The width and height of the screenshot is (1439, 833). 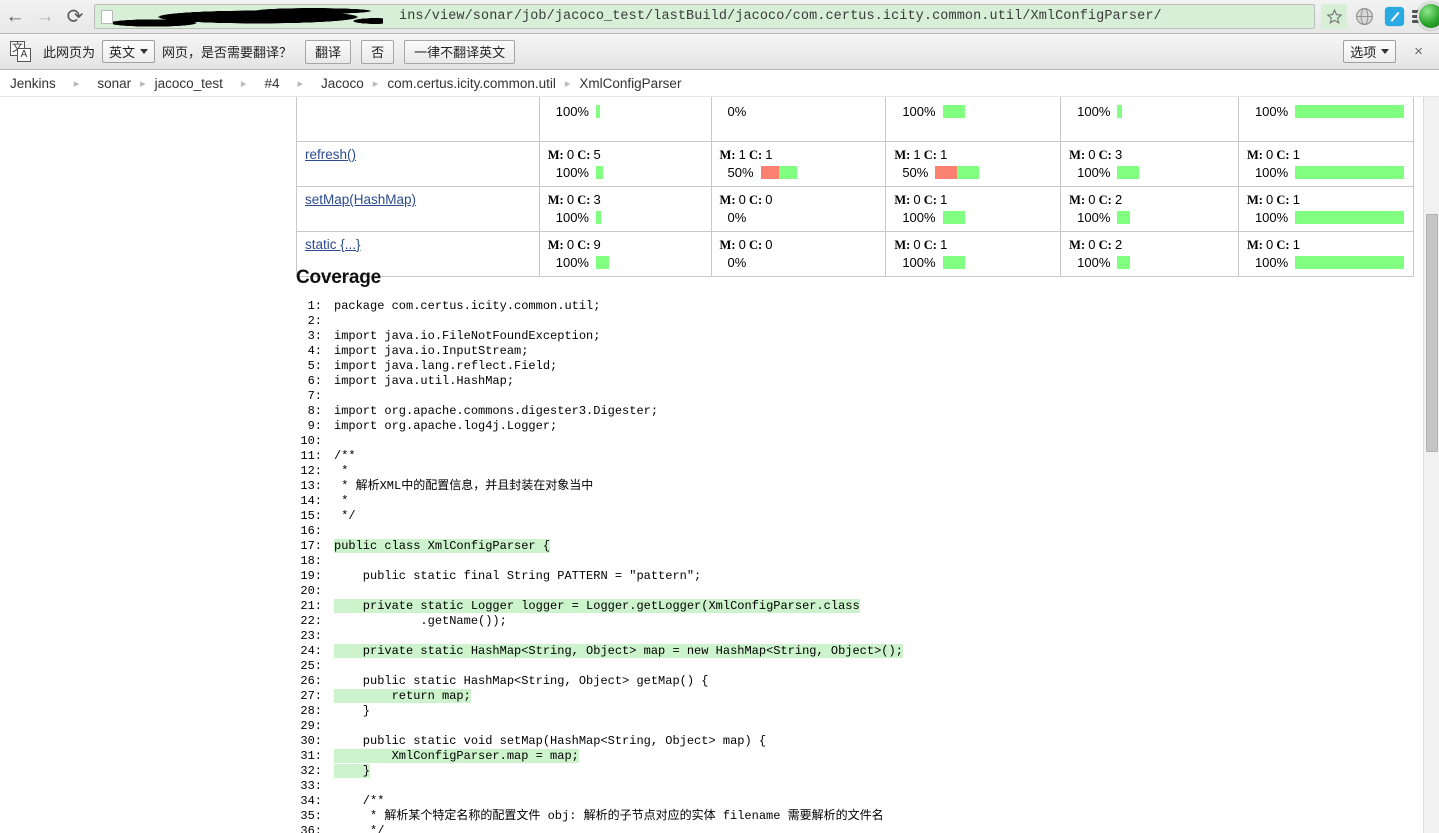 I want to click on line-number: 13:, so click(x=311, y=486).